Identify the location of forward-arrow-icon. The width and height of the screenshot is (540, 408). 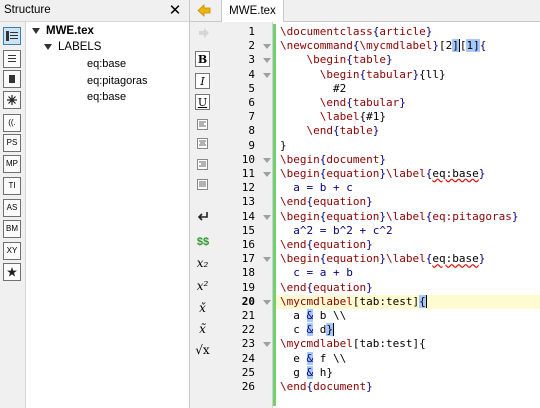
(204, 34).